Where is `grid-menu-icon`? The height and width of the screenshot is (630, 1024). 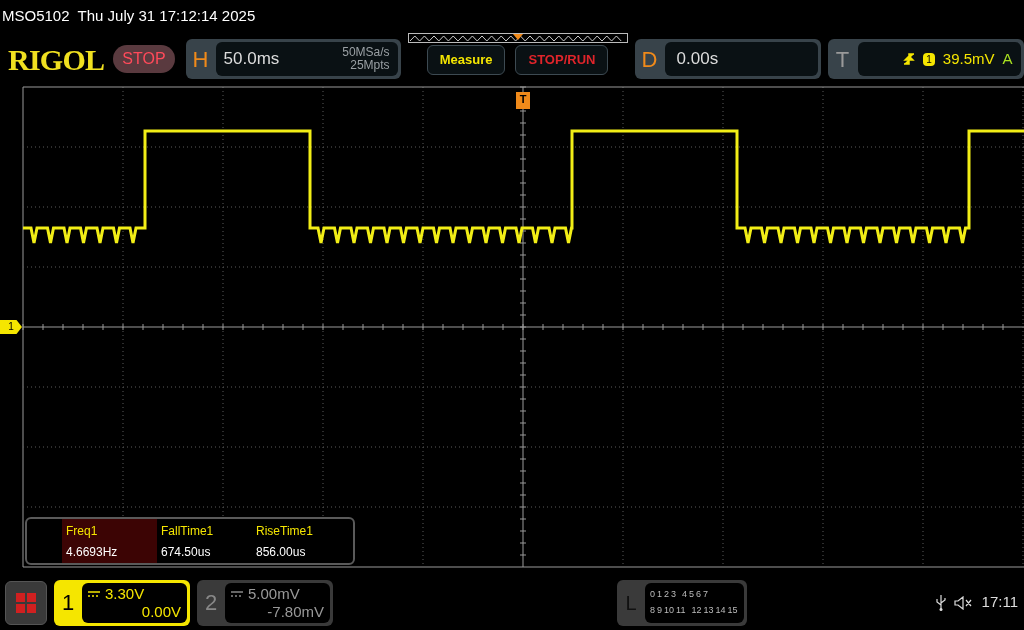 grid-menu-icon is located at coordinates (26, 602).